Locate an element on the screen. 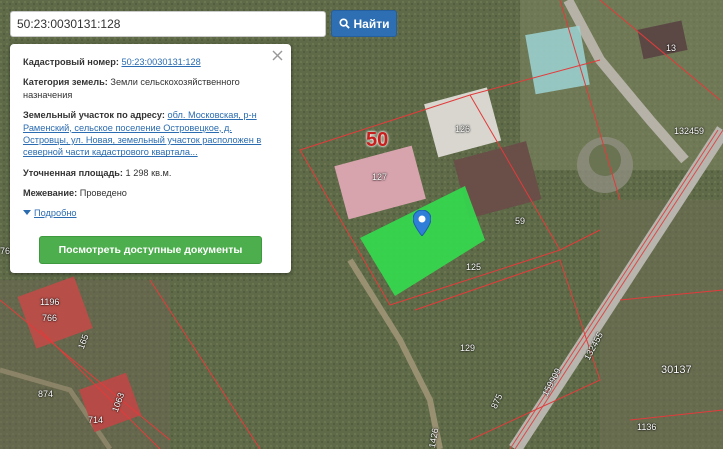 This screenshot has height=449, width=723. parcel-label: 766 is located at coordinates (50, 318).